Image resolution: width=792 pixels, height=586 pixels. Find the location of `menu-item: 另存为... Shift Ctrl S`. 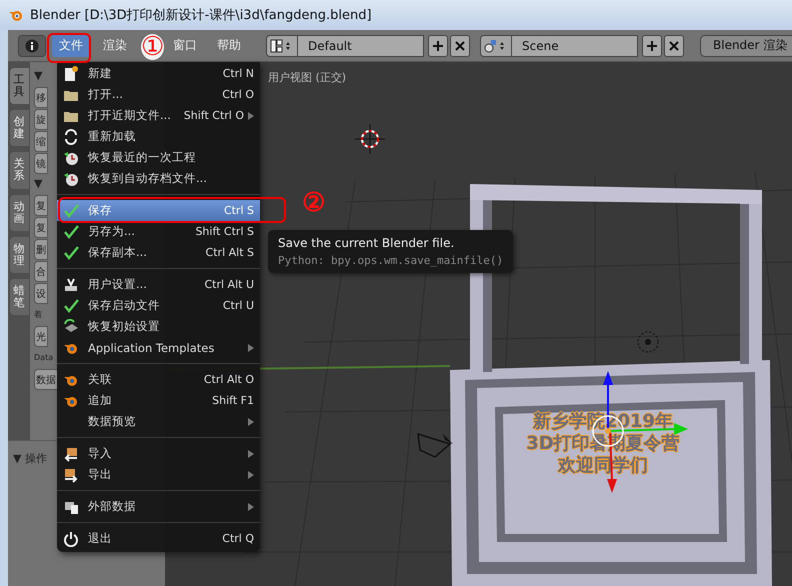

menu-item: 另存为... Shift Ctrl S is located at coordinates (158, 231).